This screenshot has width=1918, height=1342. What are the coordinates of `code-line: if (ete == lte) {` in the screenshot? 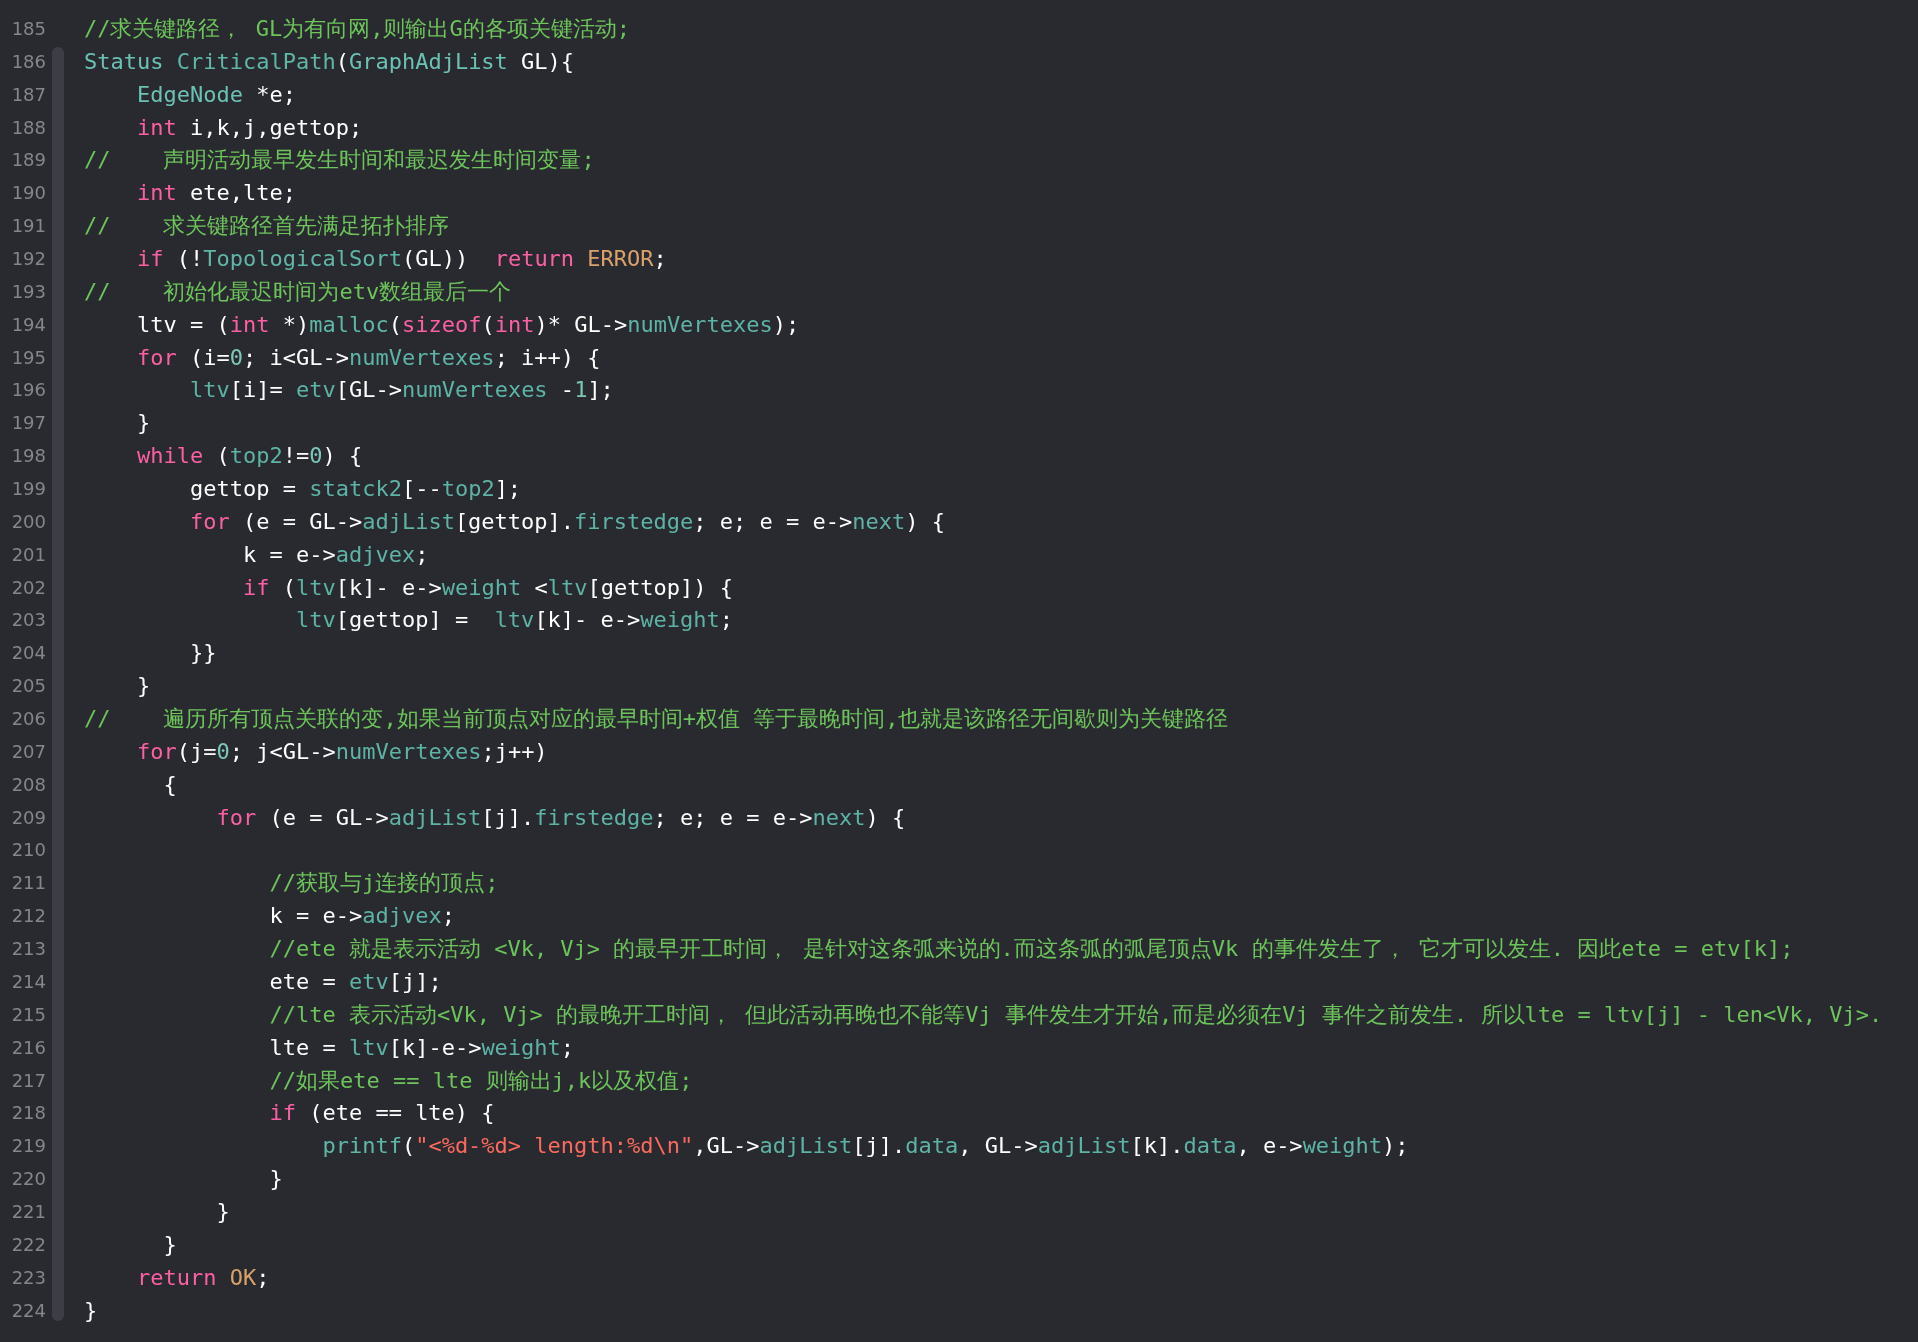 It's located at (381, 1113).